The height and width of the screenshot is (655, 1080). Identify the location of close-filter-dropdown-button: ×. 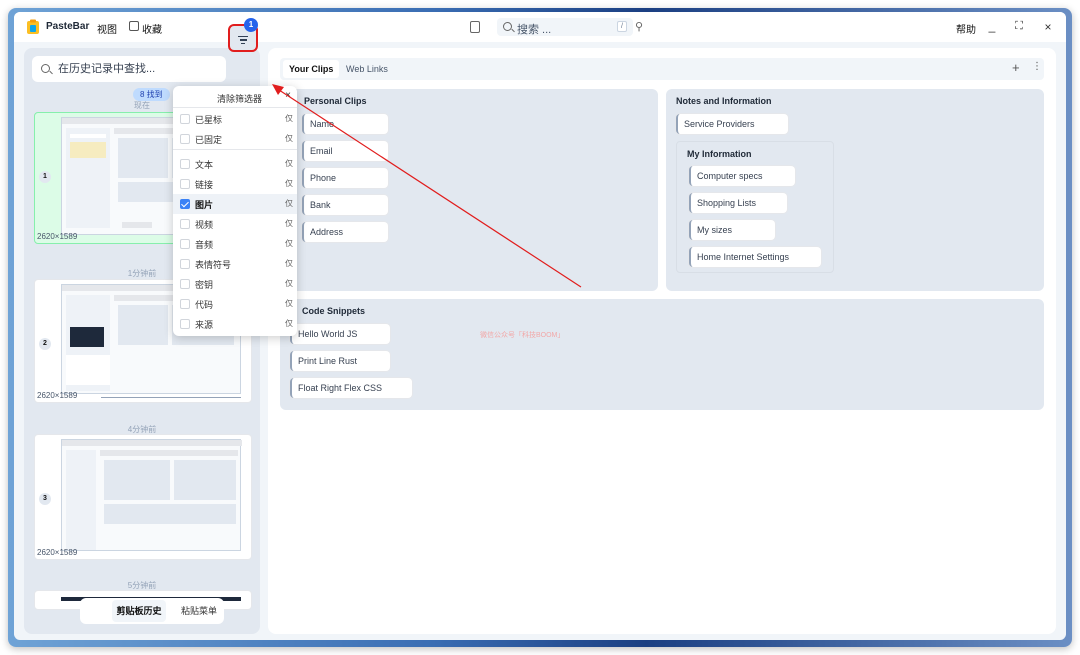
(288, 95).